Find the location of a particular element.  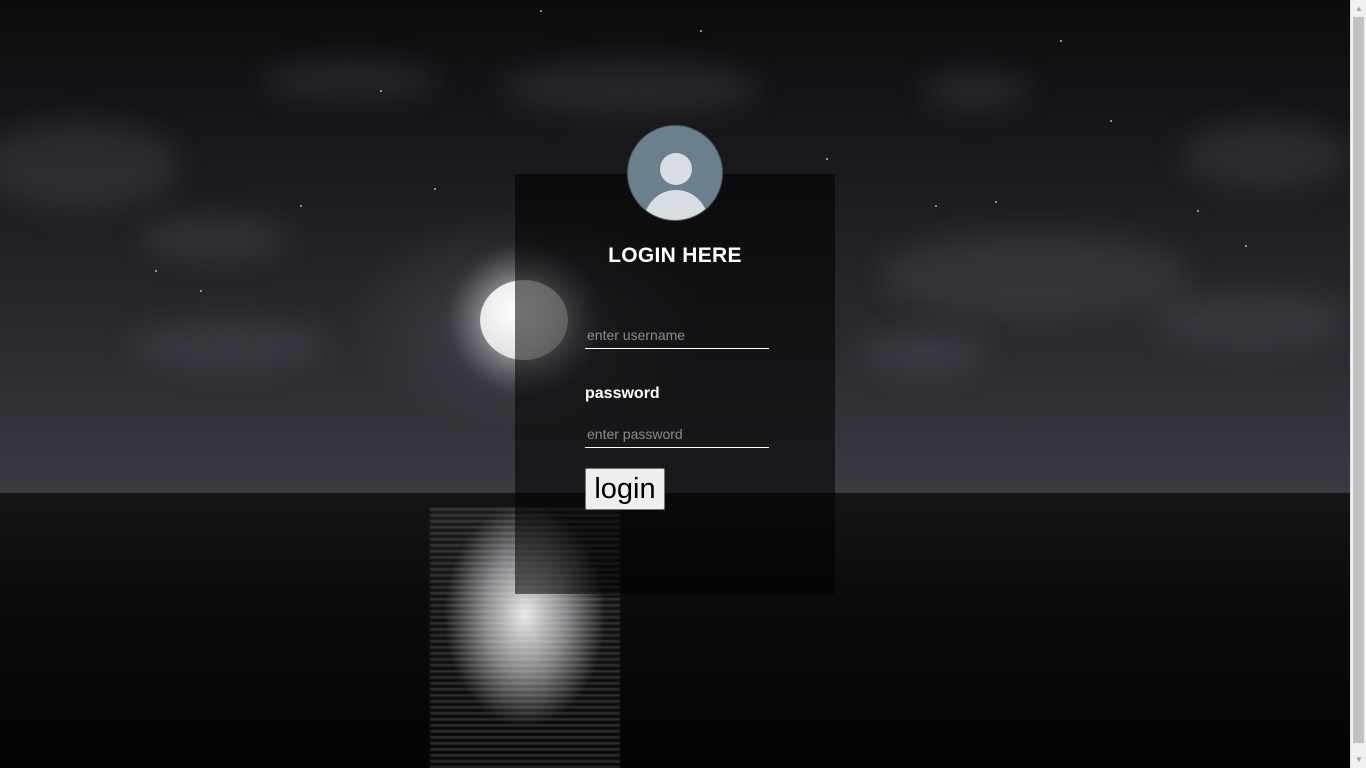

password-label: password is located at coordinates (622, 393).